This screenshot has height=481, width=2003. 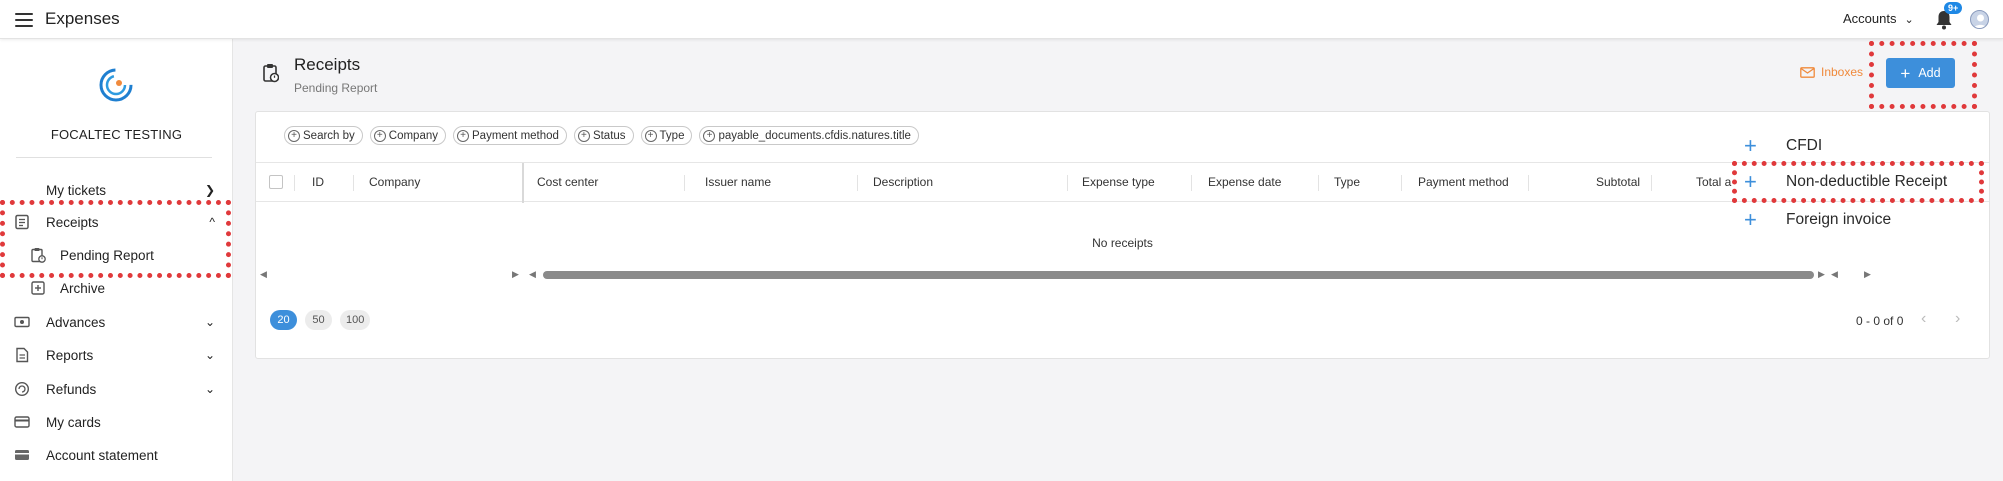 I want to click on column-header-type: Type, so click(x=1347, y=182).